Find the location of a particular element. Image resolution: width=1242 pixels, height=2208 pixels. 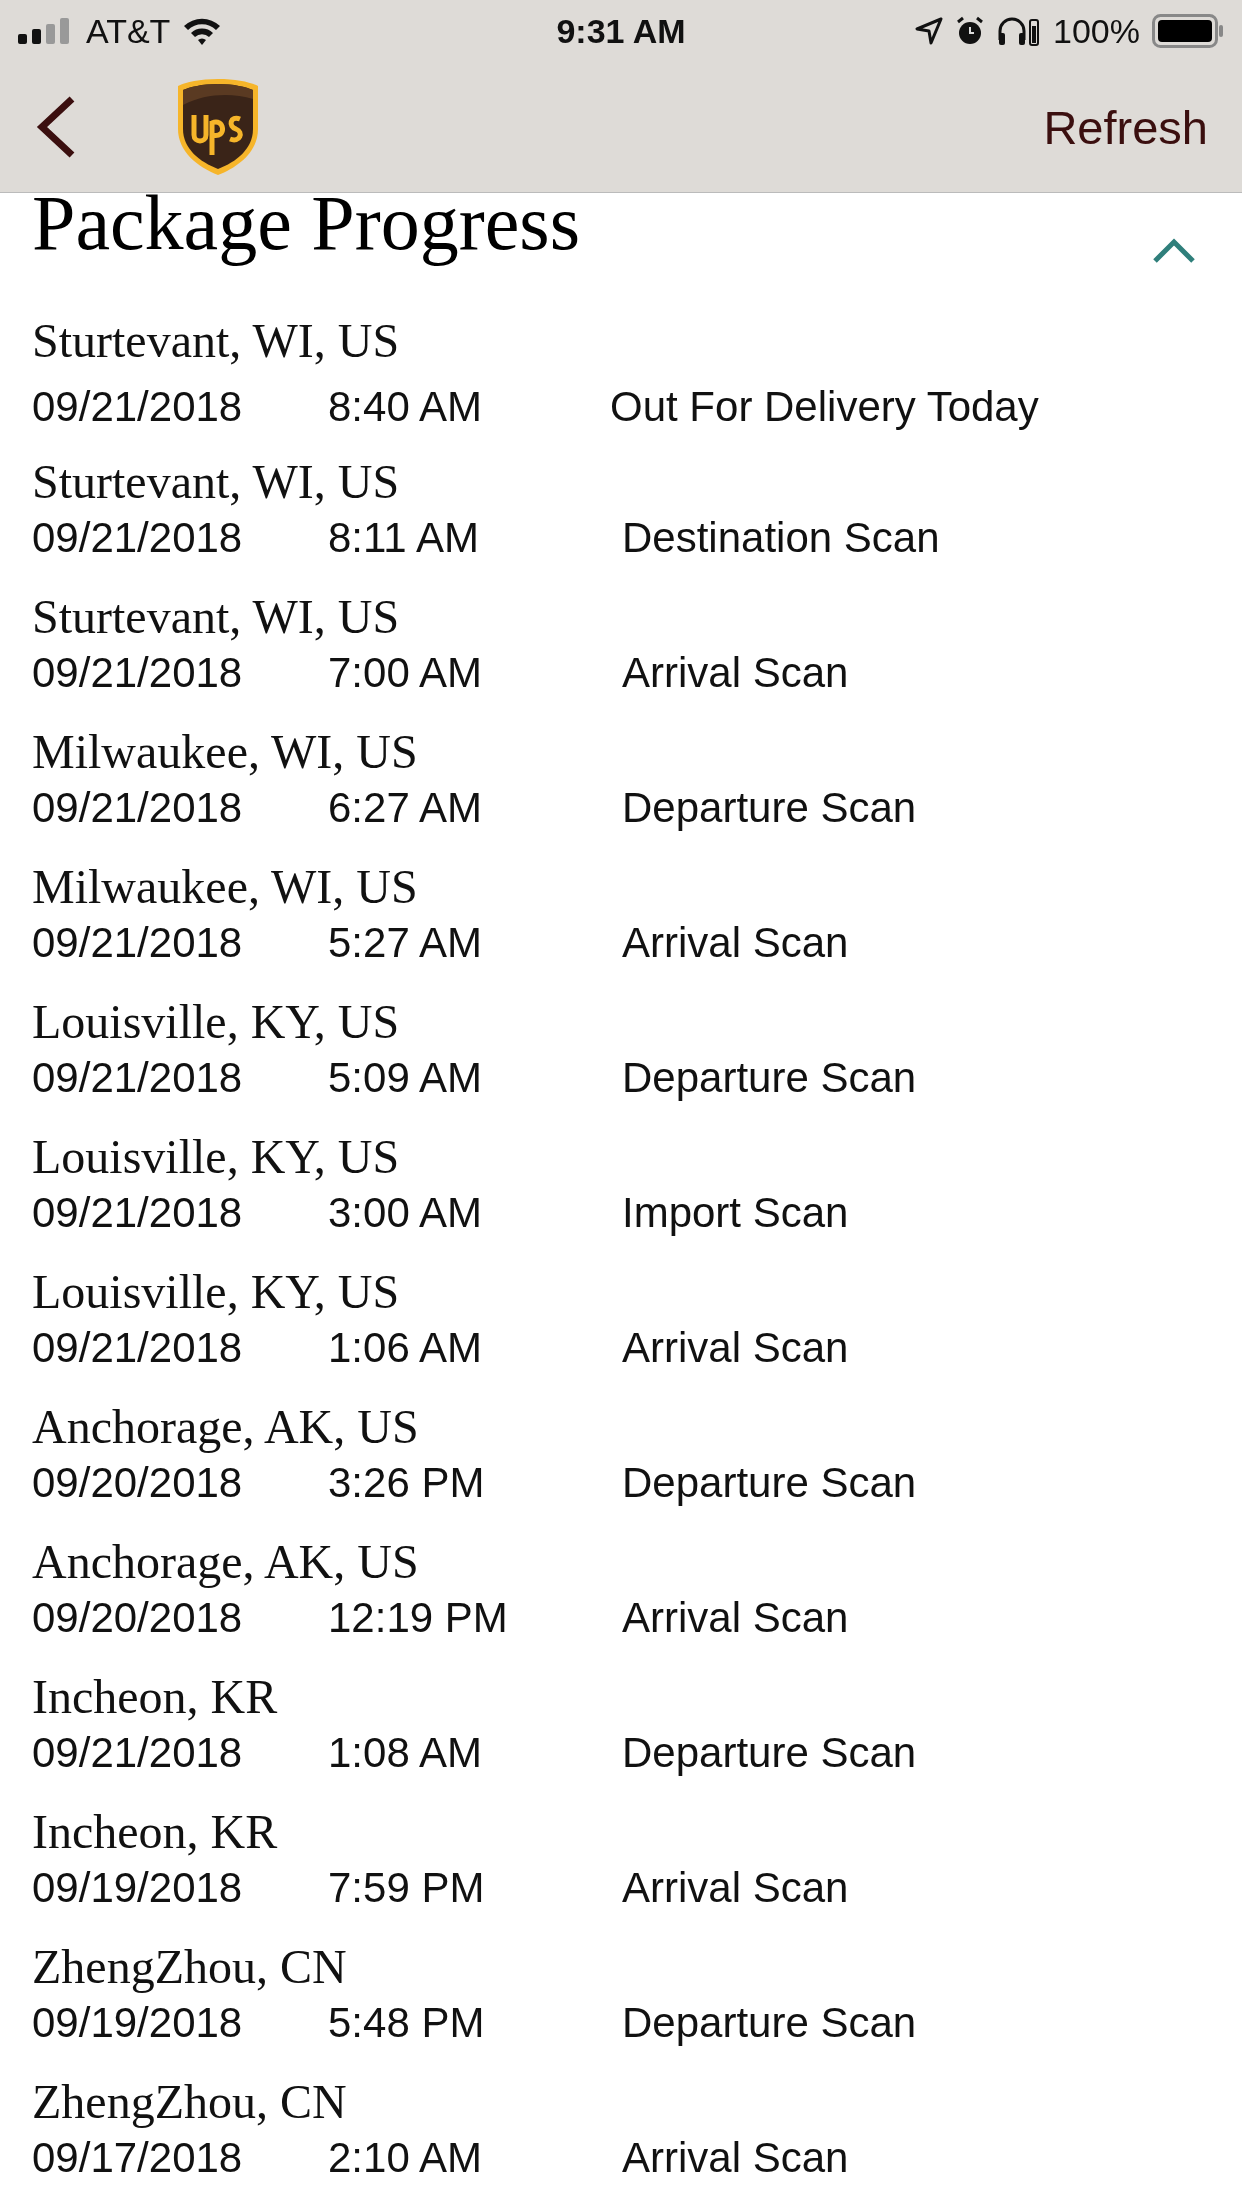

event-time: 7:59 PM is located at coordinates (407, 1888).